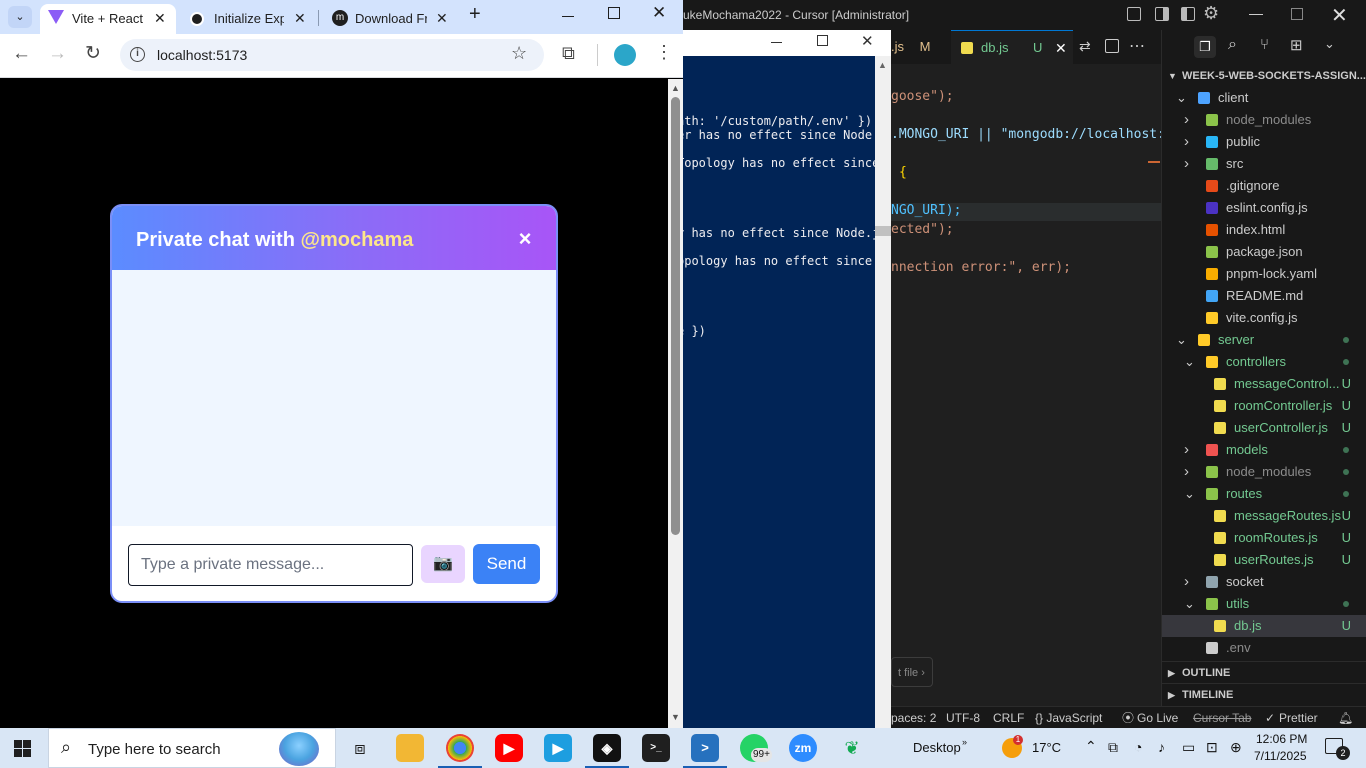 Image resolution: width=1366 pixels, height=768 pixels. What do you see at coordinates (1188, 14) in the screenshot?
I see `layout-secondary-icon` at bounding box center [1188, 14].